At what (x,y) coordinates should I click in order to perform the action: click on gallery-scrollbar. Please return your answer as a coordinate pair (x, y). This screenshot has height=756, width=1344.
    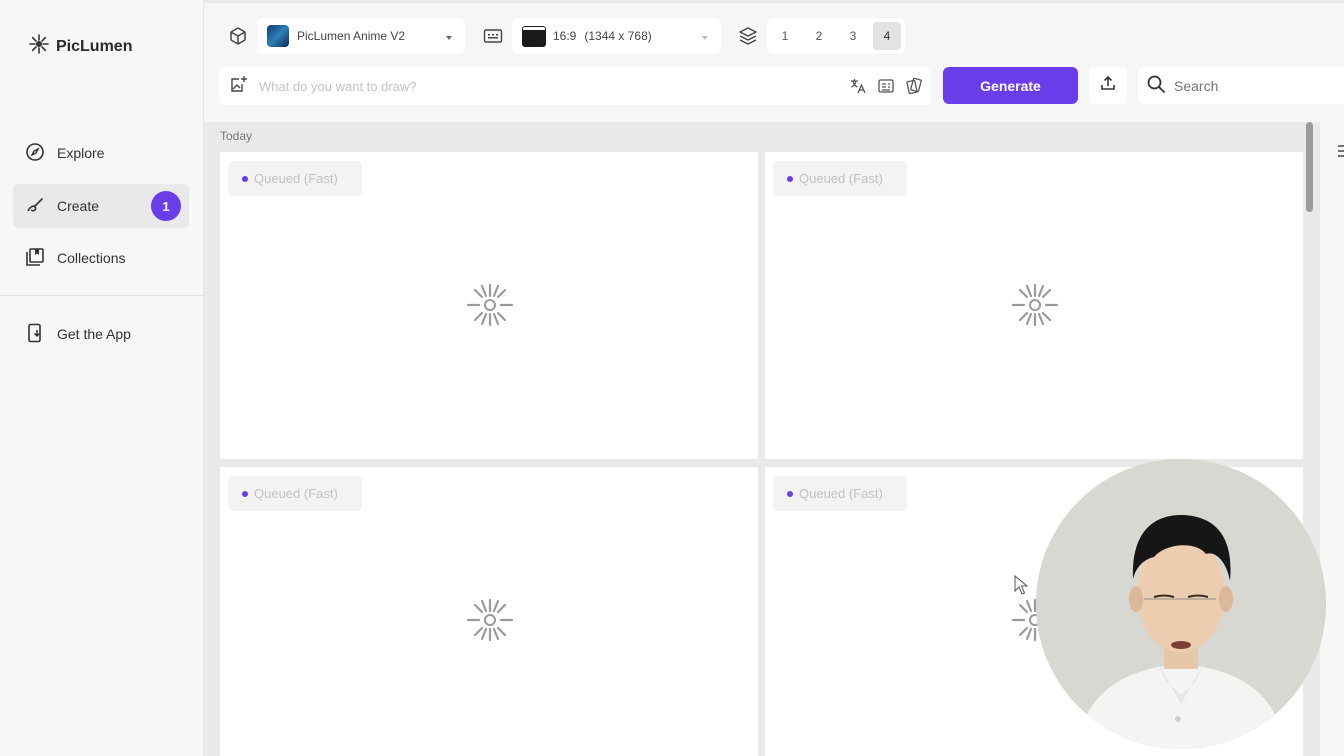
    Looking at the image, I should click on (1309, 167).